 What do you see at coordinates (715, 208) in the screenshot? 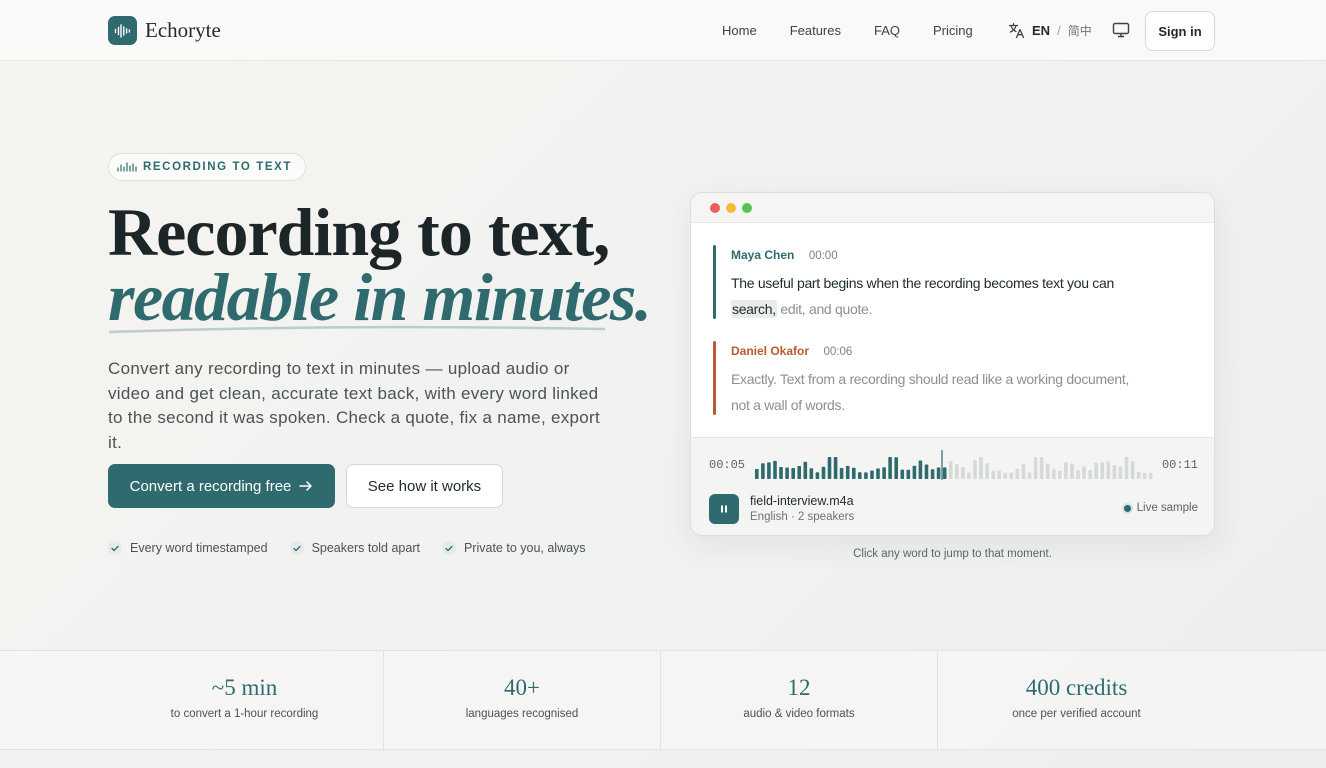
I see `window-close-dot` at bounding box center [715, 208].